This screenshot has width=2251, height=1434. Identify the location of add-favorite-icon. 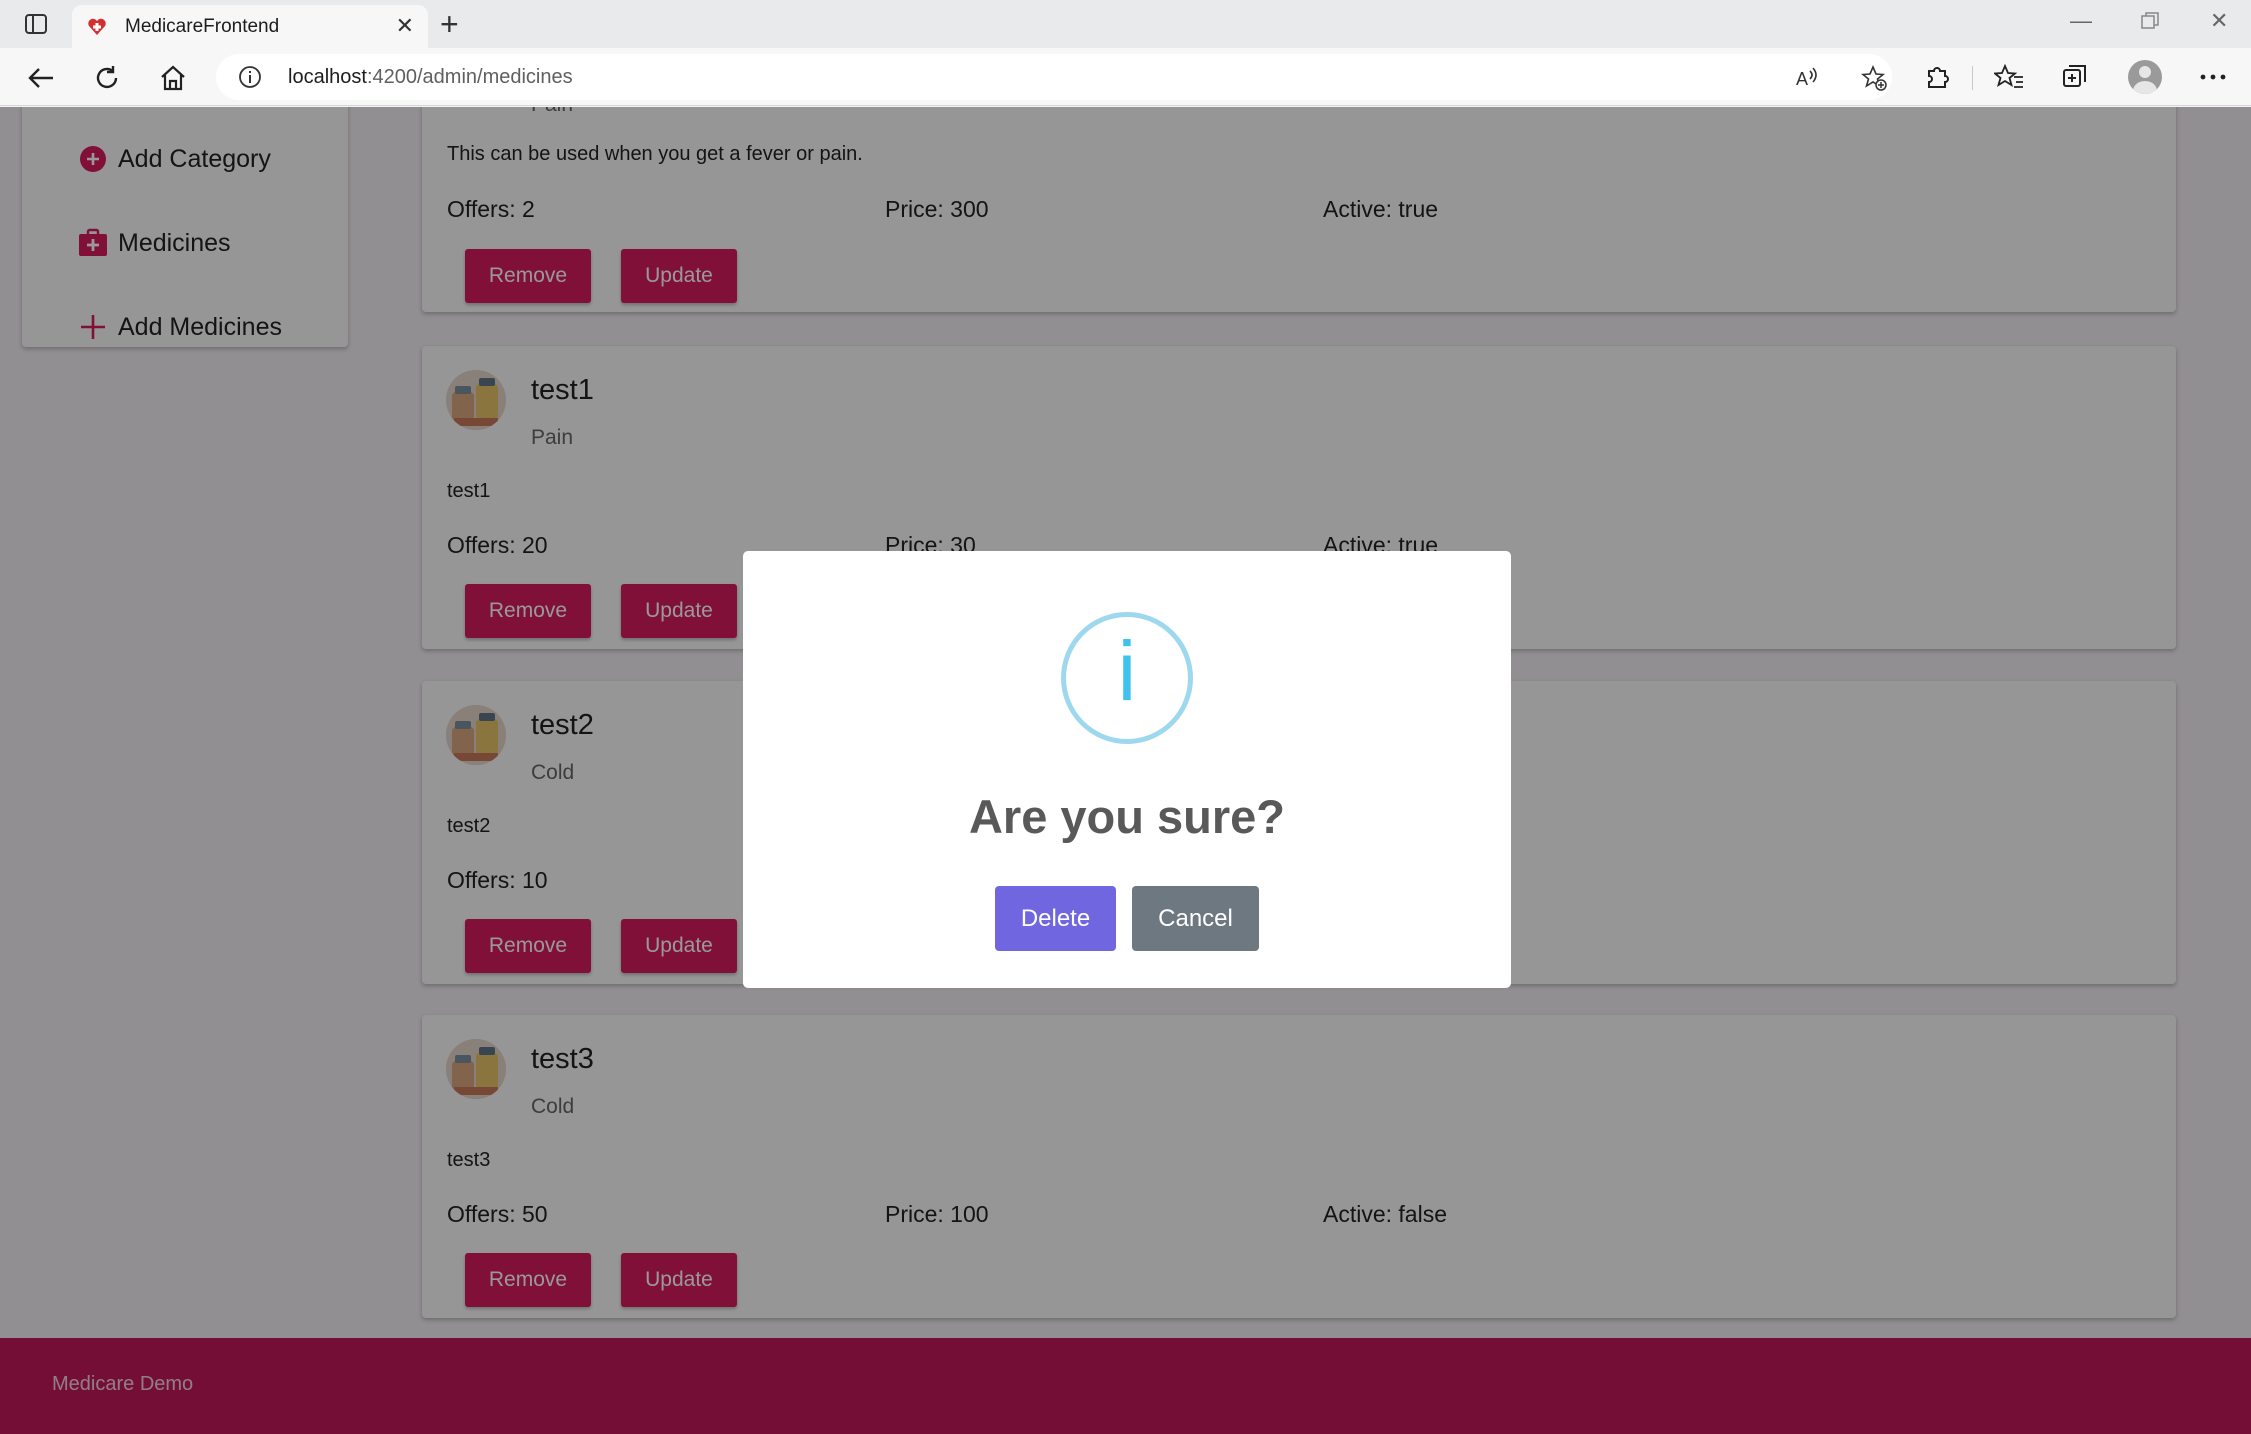
(1874, 78).